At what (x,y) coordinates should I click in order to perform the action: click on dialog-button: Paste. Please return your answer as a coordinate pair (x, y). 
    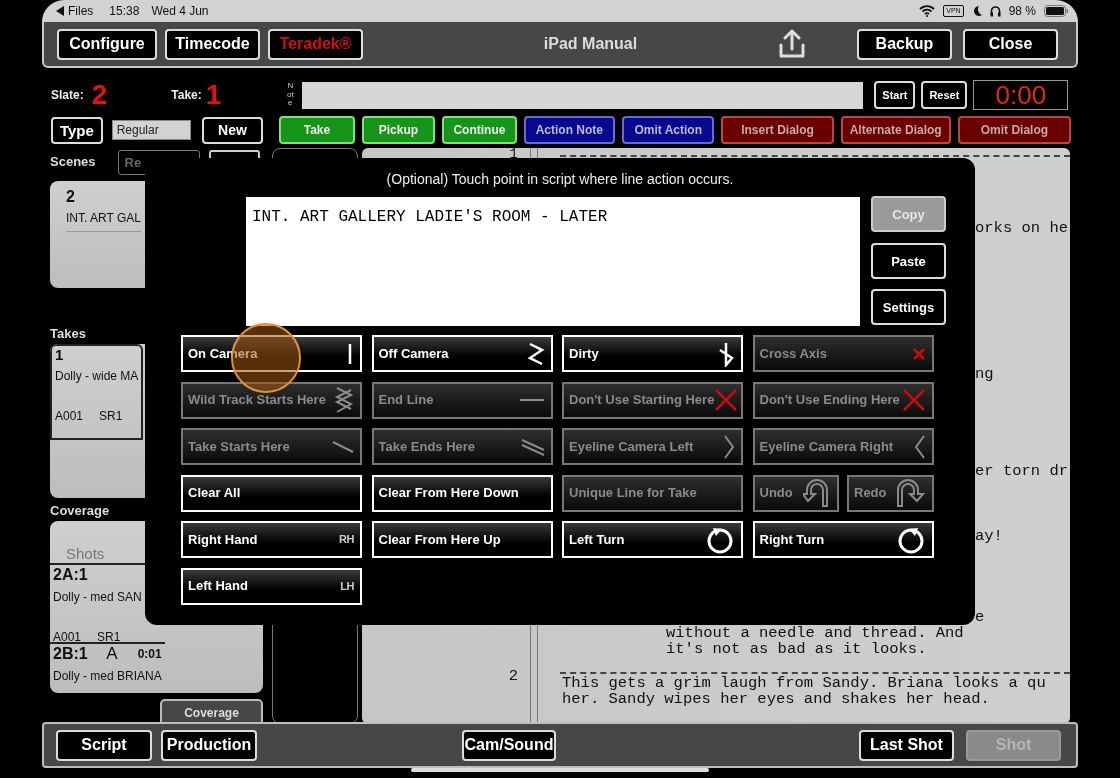
    Looking at the image, I should click on (908, 261).